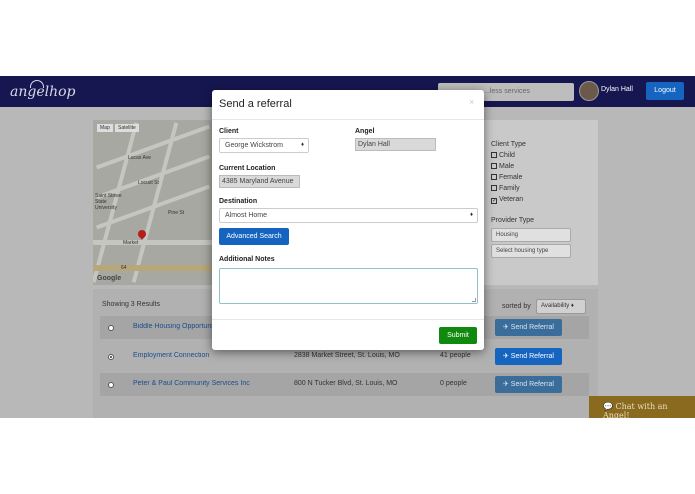 The width and height of the screenshot is (695, 494). Describe the element at coordinates (191, 383) in the screenshot. I see `provider-name: Peter & Paul Community Services Inc` at that location.